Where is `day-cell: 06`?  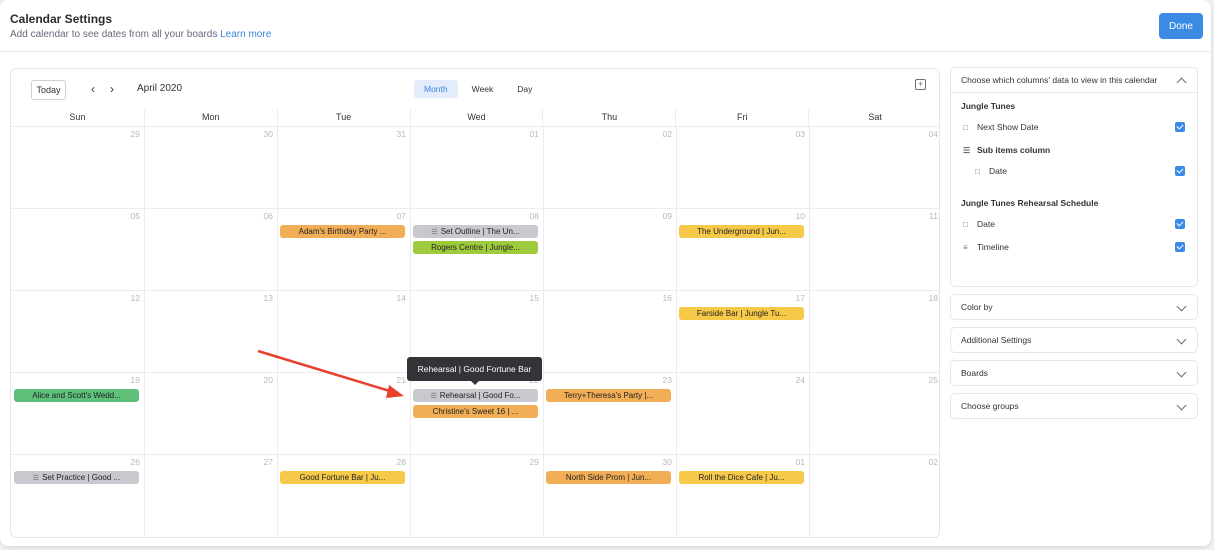 day-cell: 06 is located at coordinates (210, 249).